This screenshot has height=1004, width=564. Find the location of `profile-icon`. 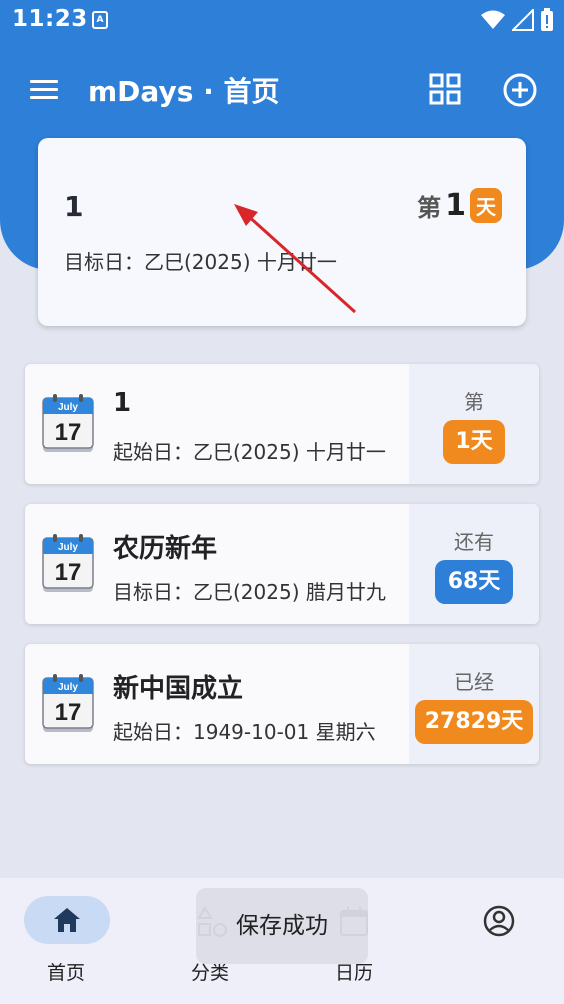

profile-icon is located at coordinates (499, 921).